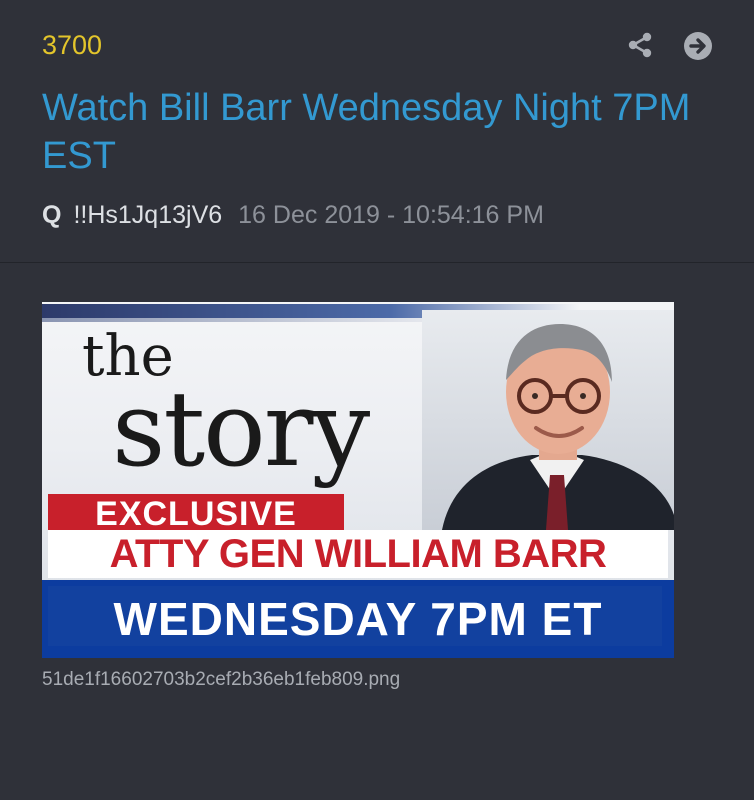 This screenshot has width=754, height=800. Describe the element at coordinates (698, 46) in the screenshot. I see `arrow-right-circle-icon` at that location.